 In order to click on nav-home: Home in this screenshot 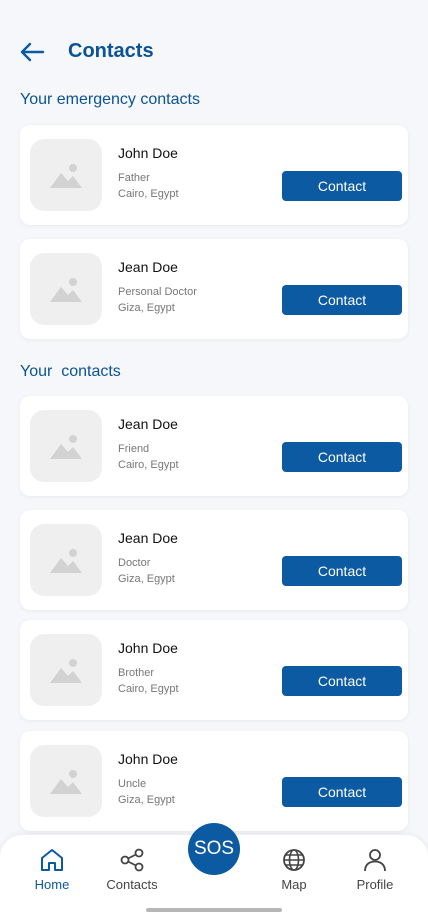, I will do `click(52, 870)`.